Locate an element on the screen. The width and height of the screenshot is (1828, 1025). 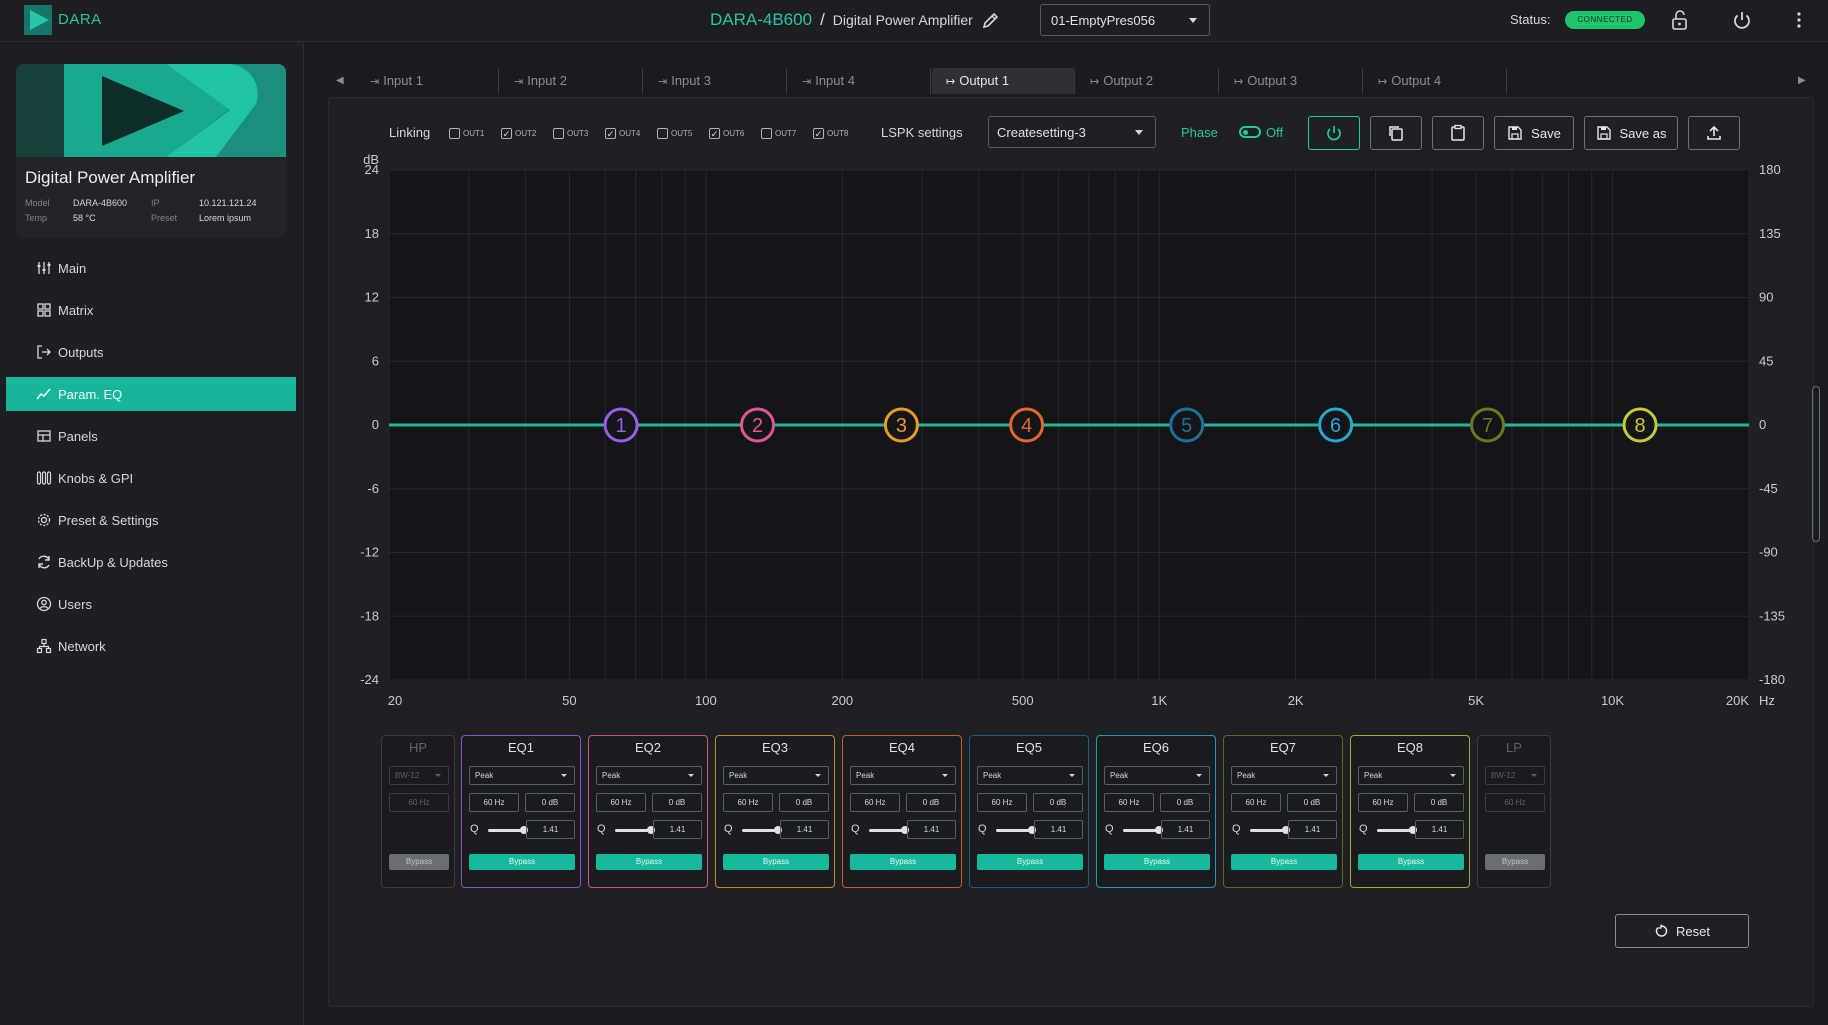
sidebar-item-users: Users is located at coordinates (151, 604).